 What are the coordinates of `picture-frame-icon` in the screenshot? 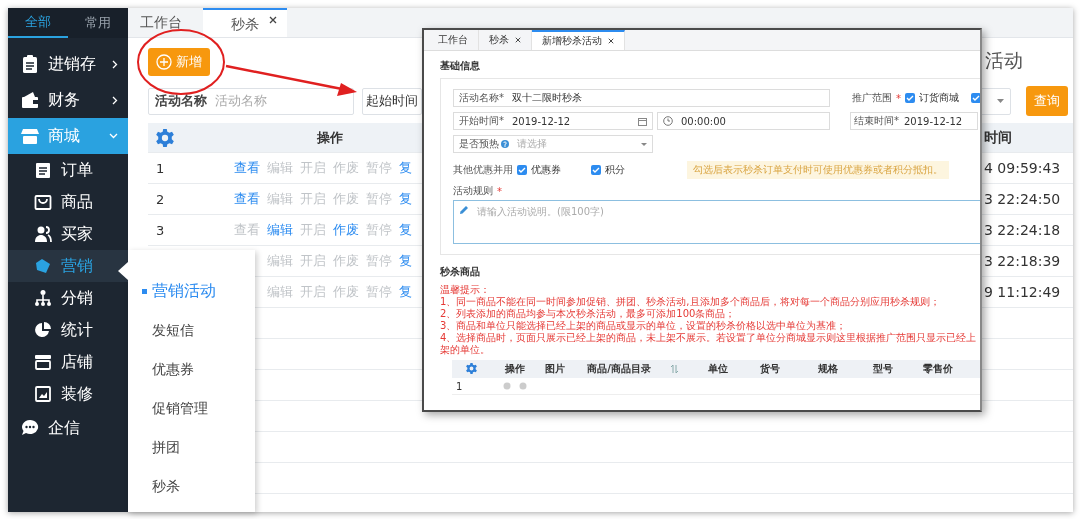 It's located at (43, 394).